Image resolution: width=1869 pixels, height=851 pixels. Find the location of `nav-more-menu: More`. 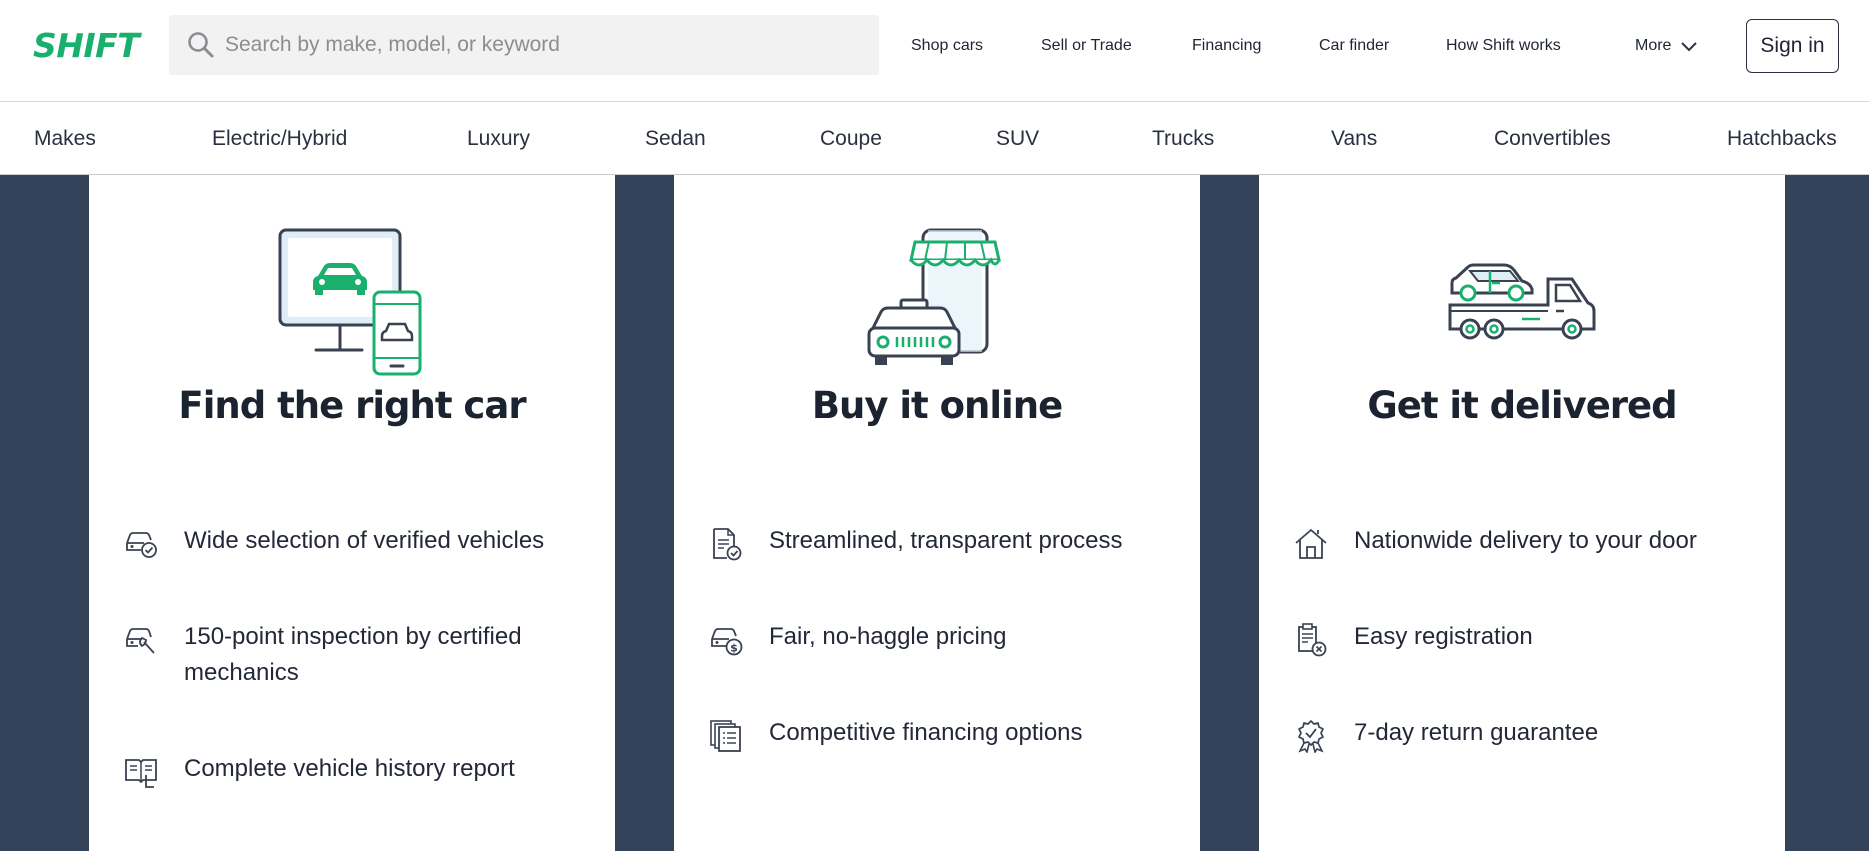

nav-more-menu: More is located at coordinates (1666, 46).